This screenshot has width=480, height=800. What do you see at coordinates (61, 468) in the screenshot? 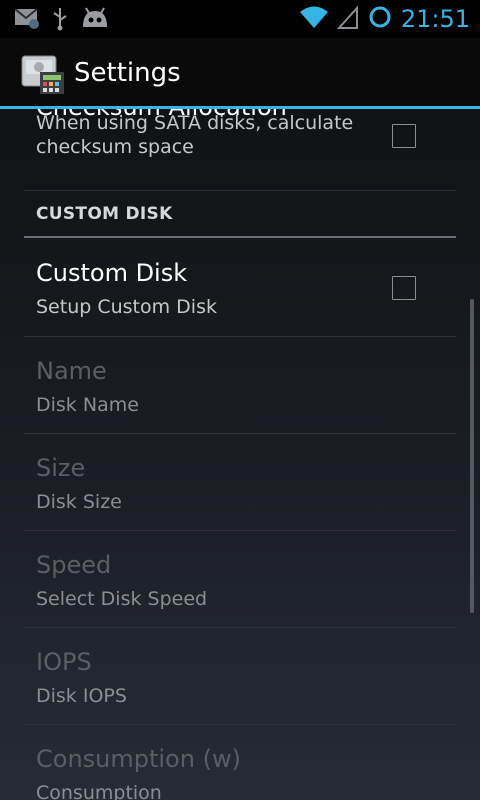
I see `pref-title: Size` at bounding box center [61, 468].